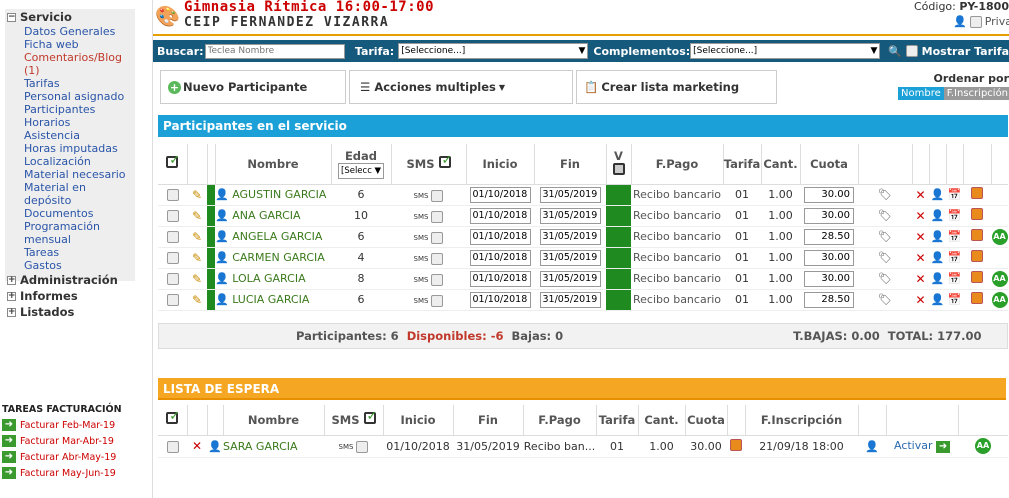 The image size is (1009, 498). Describe the element at coordinates (173, 417) in the screenshot. I see `espera-select-all-checkbox: ✓` at that location.